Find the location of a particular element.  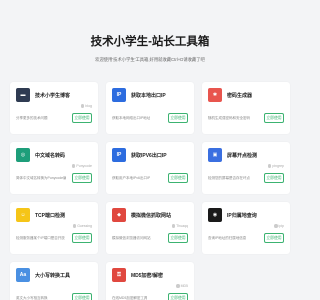

card-title: IP归属地查询 is located at coordinates (242, 215).